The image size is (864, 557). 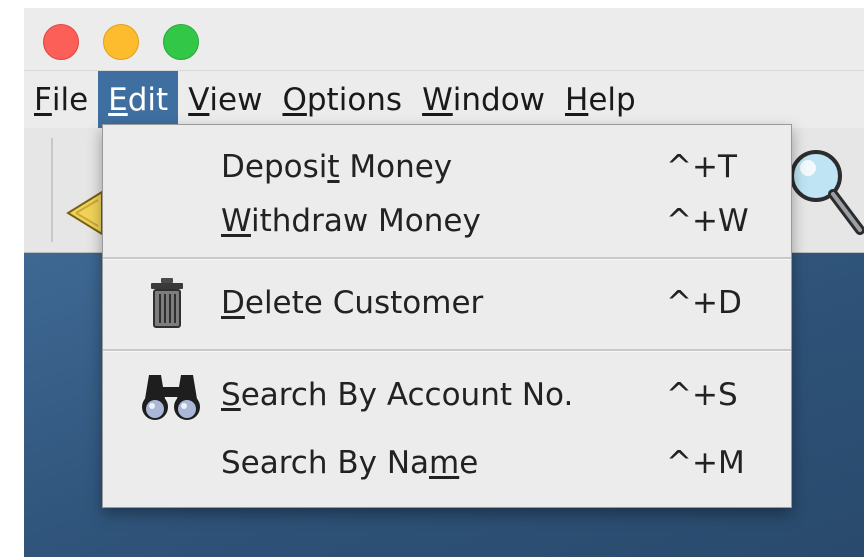 I want to click on deposit-money-shortcut: ^+T, so click(x=701, y=167).